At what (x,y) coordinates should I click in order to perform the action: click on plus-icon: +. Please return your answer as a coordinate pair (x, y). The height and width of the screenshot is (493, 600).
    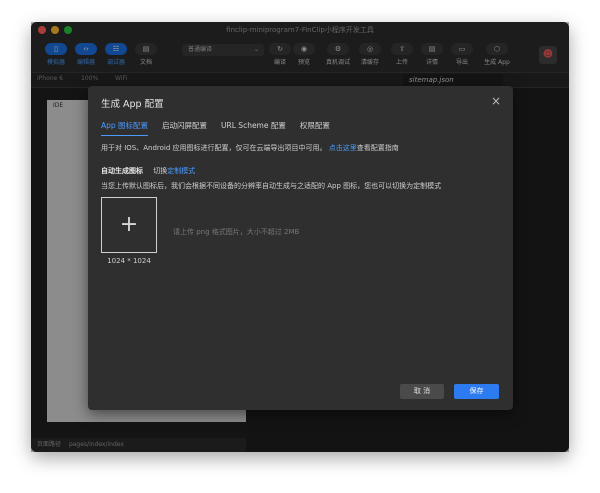
    Looking at the image, I should click on (129, 224).